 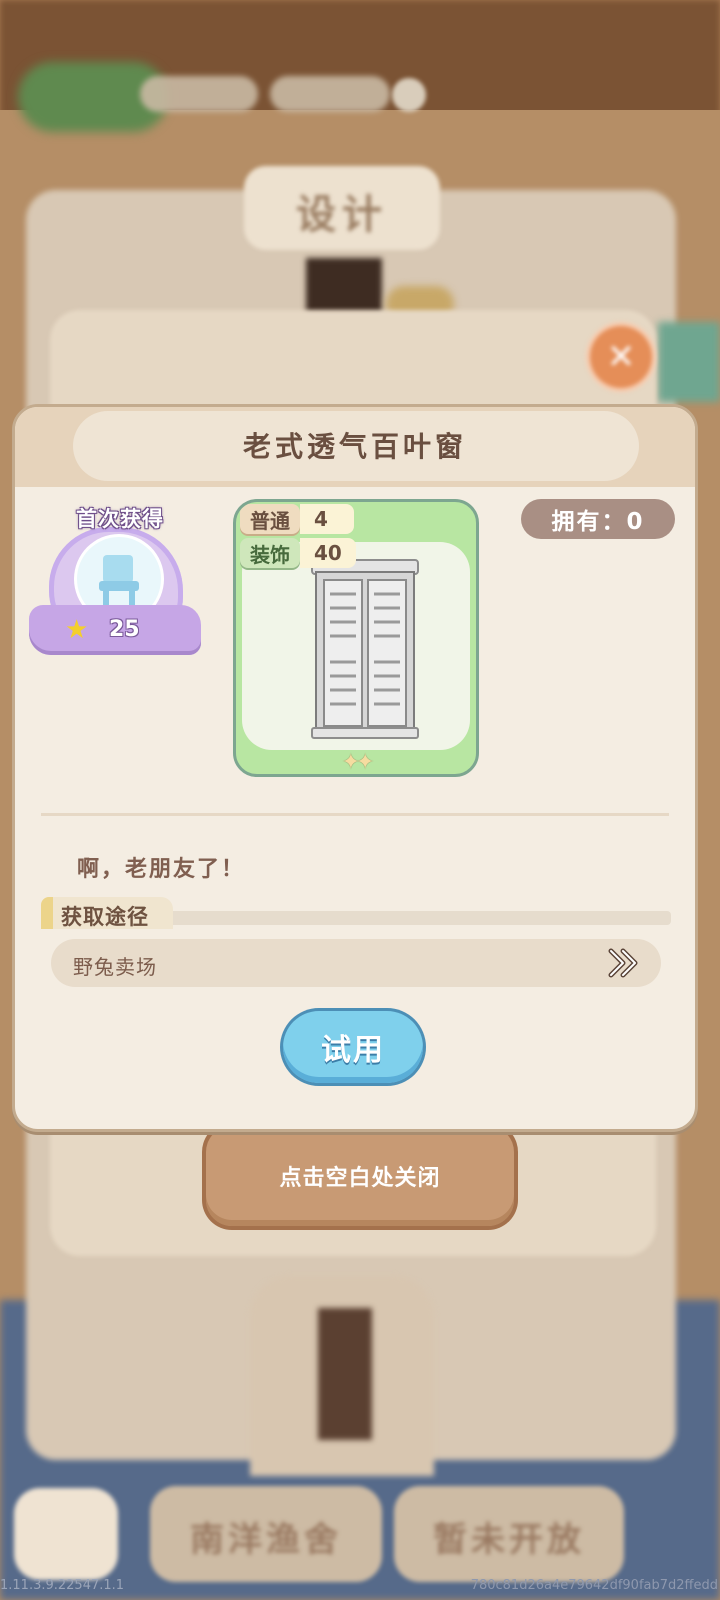 What do you see at coordinates (365, 649) in the screenshot?
I see `louvered-window-image` at bounding box center [365, 649].